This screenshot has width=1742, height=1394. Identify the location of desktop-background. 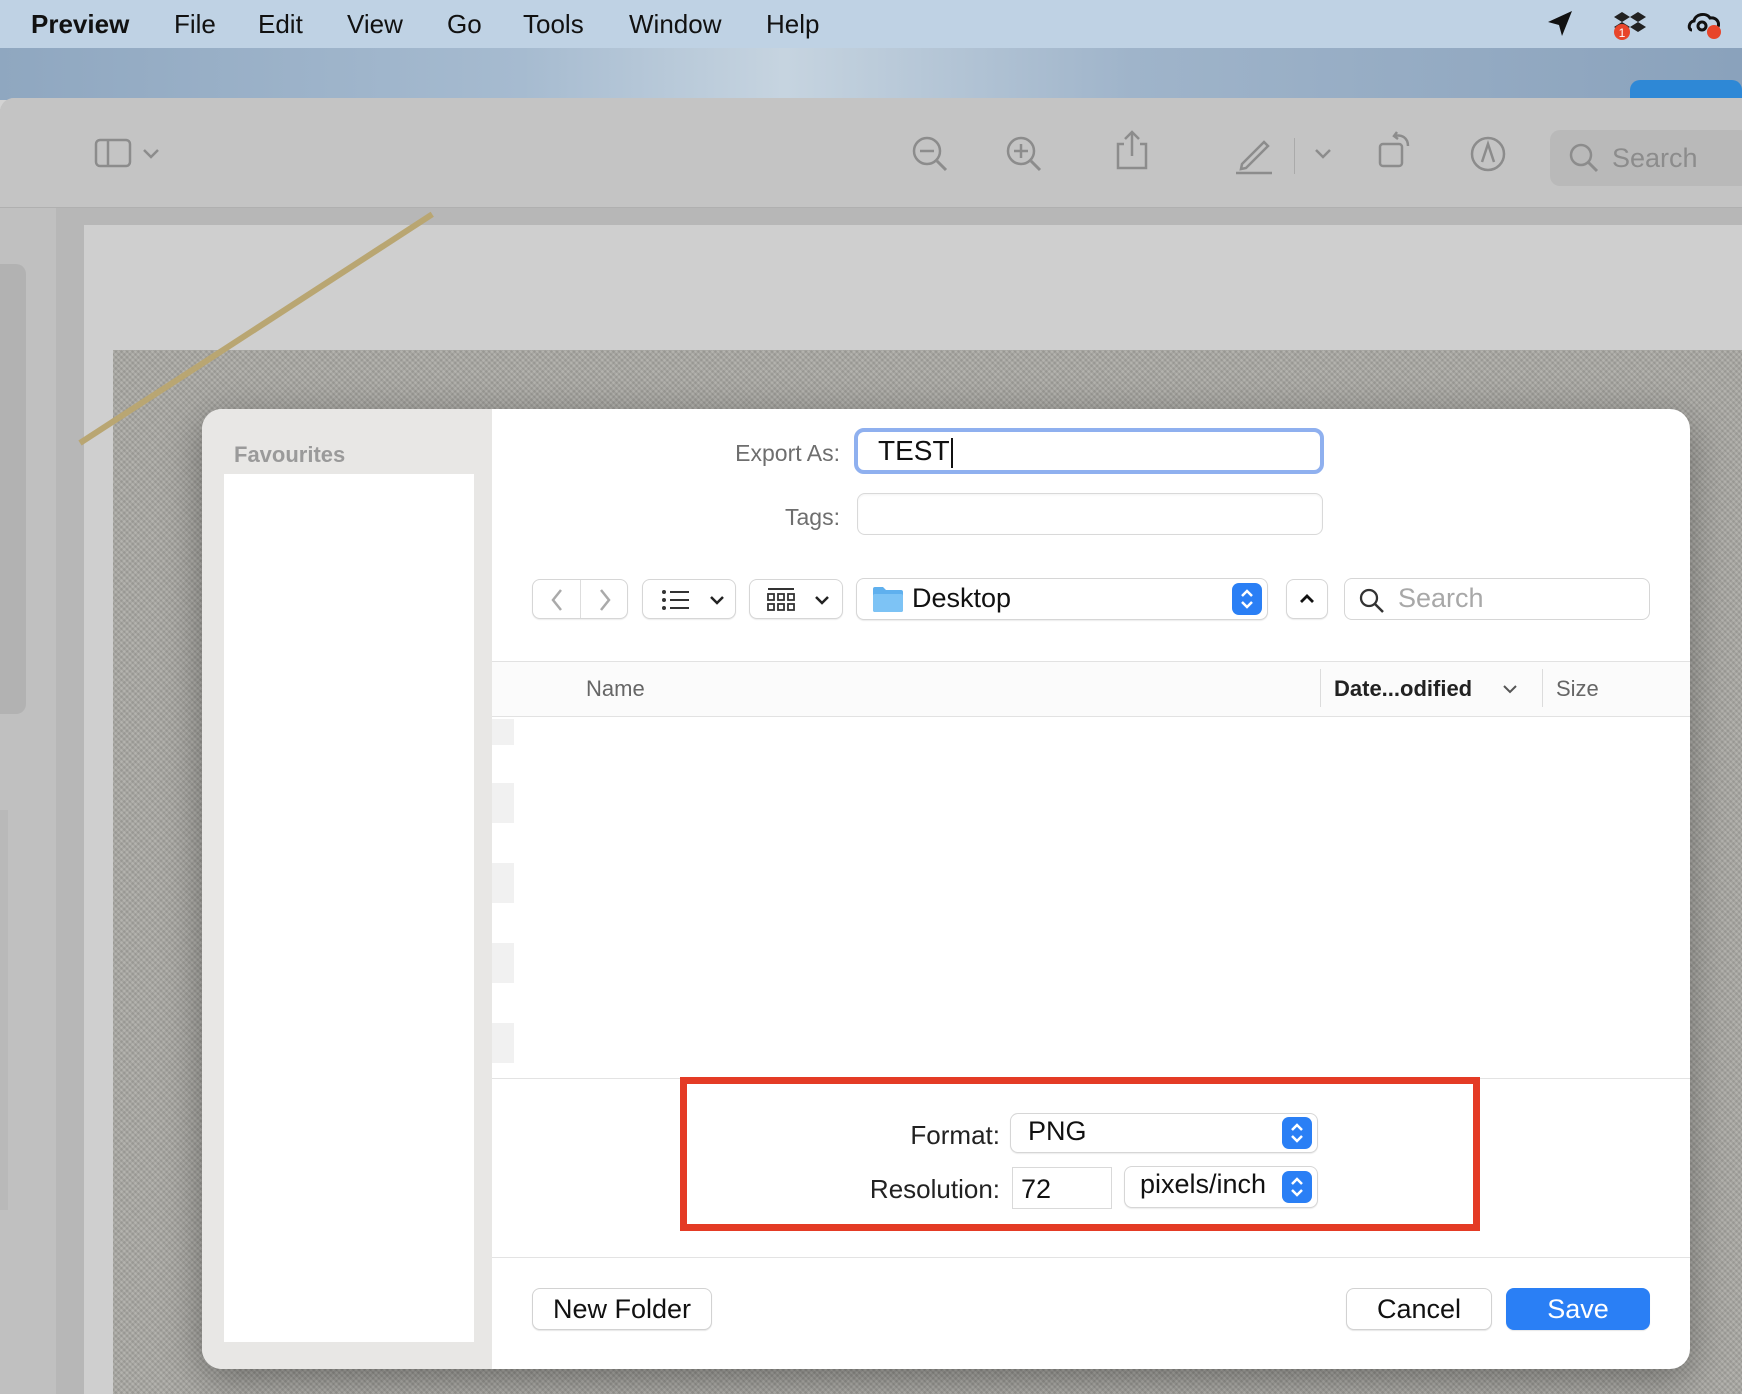
(871, 74).